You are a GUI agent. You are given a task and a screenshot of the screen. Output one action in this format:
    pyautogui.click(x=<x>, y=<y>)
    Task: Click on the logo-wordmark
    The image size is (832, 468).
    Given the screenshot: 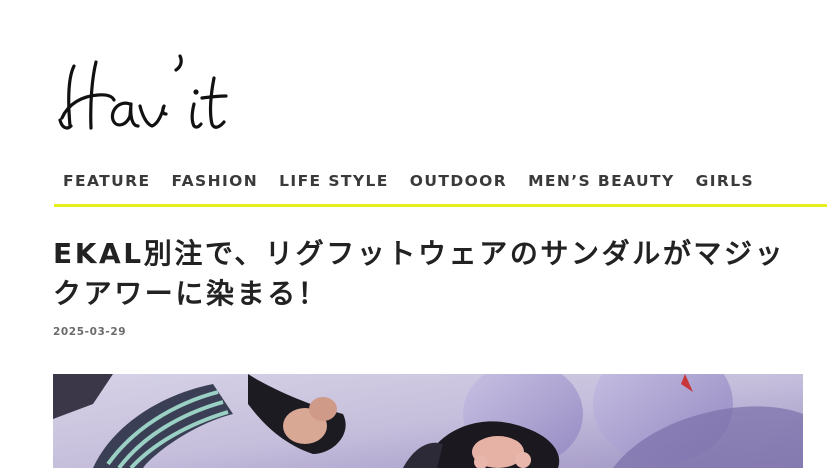 What is the action you would take?
    pyautogui.click(x=143, y=92)
    